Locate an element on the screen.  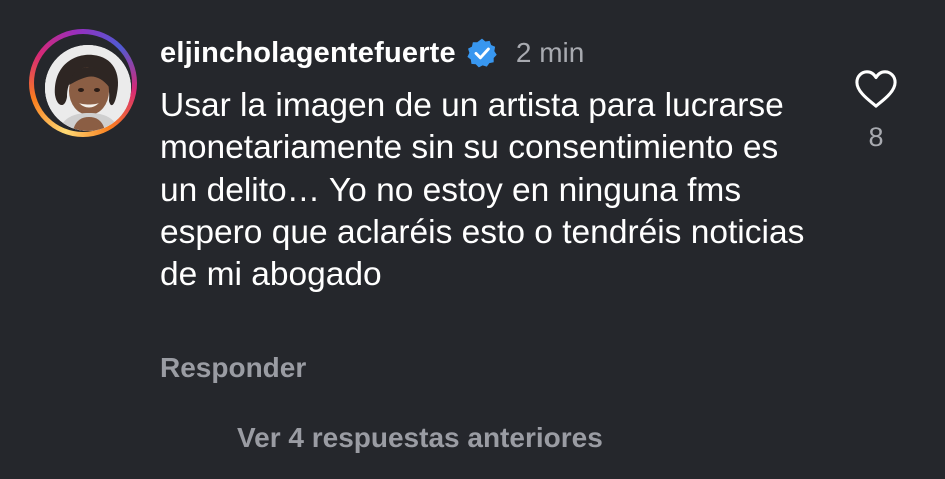
reply-button: Responder is located at coordinates (233, 368).